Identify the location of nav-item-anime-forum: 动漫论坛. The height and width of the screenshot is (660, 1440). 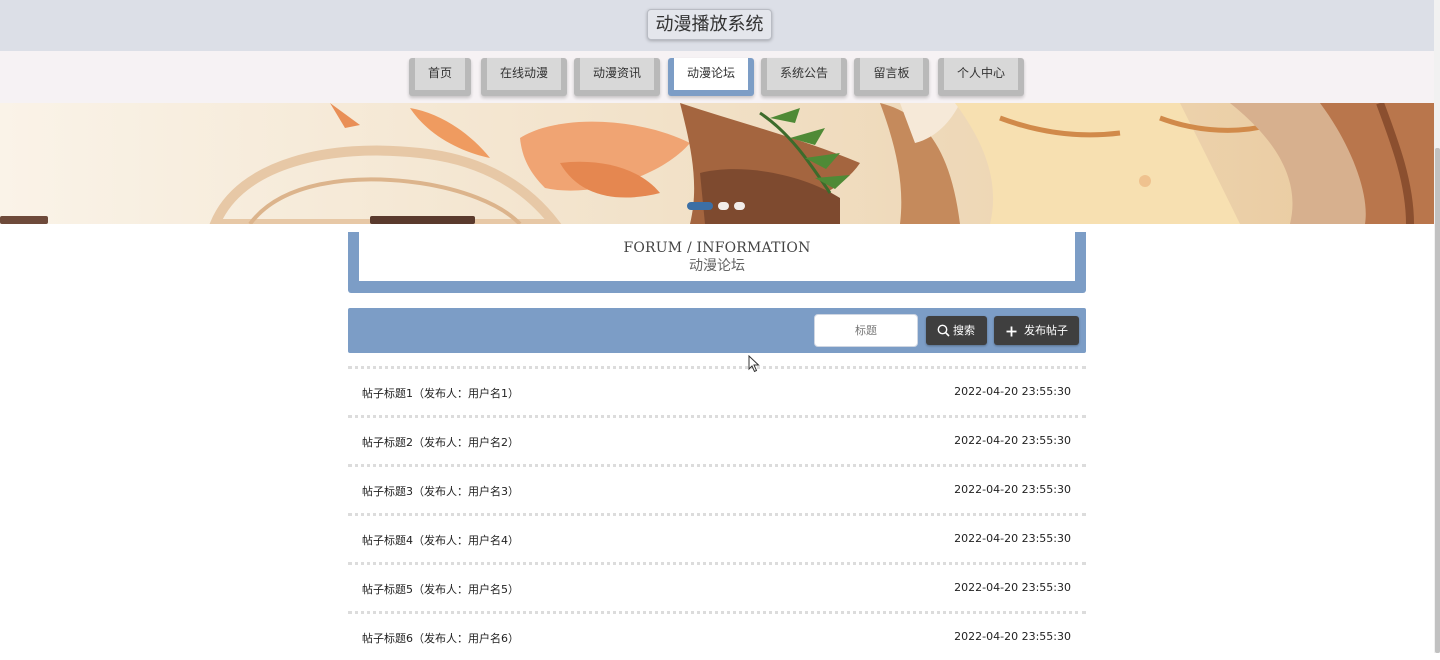
(711, 77).